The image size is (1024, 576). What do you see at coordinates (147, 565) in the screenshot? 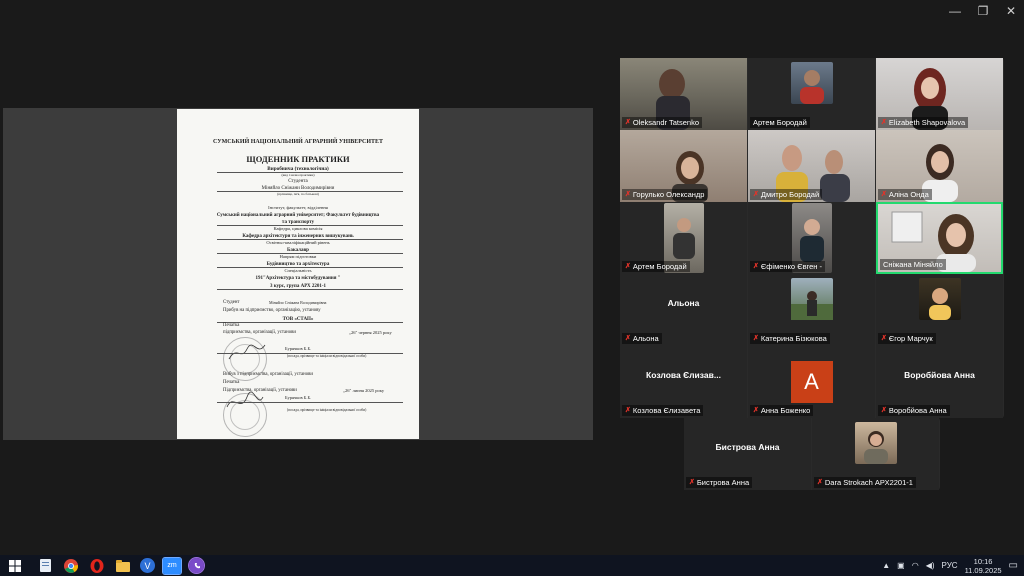
I see `viber-icon: V` at bounding box center [147, 565].